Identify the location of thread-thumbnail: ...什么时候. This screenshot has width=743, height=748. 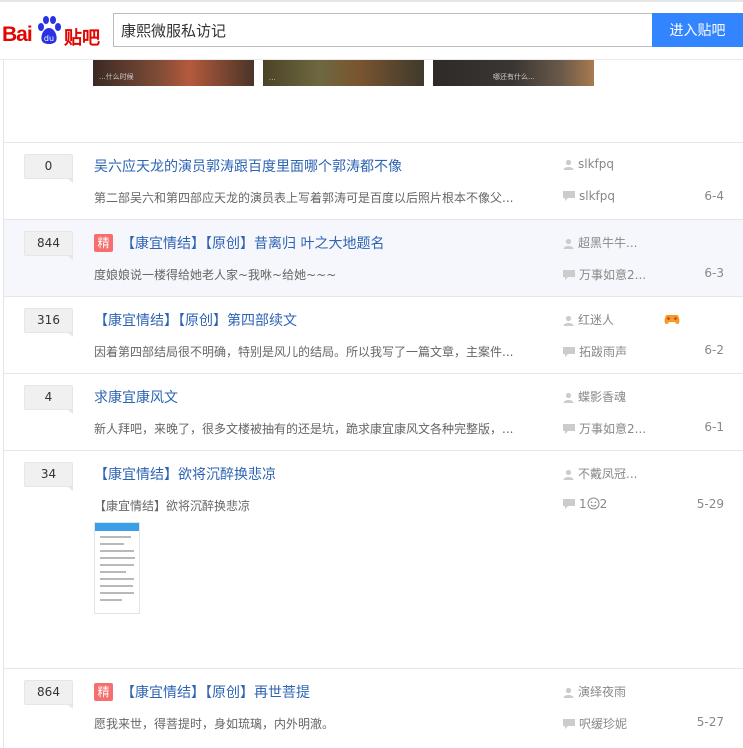
(173, 73).